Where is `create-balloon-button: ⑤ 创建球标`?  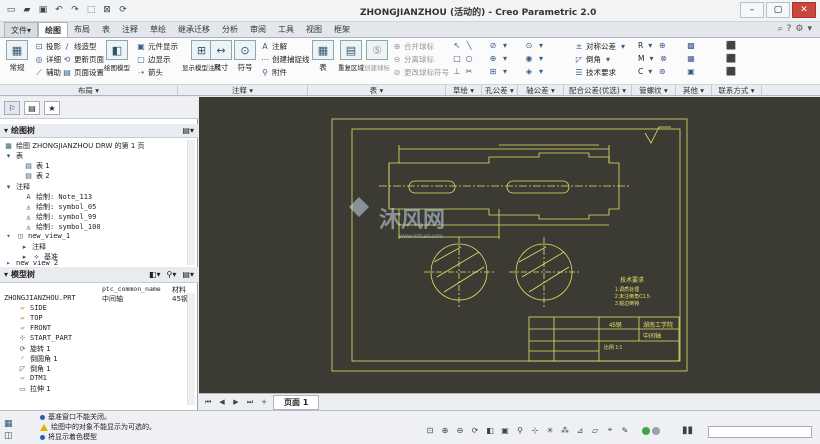
create-balloon-button: ⑤ 创建球标 is located at coordinates (377, 56).